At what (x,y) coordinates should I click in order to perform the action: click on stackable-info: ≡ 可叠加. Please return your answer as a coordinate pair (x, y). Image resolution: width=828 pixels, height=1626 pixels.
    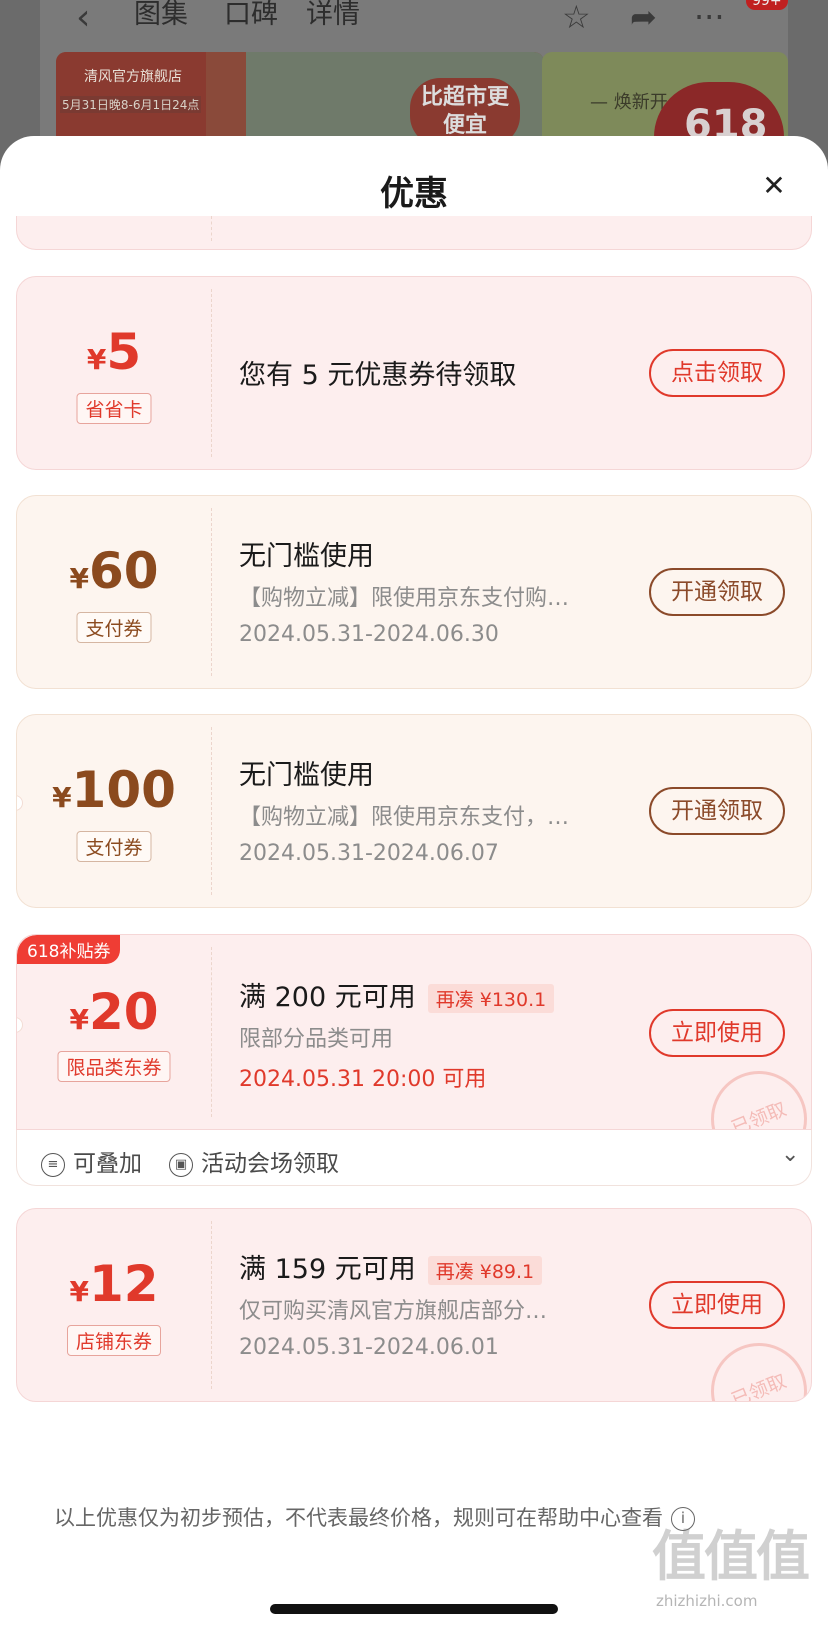
    Looking at the image, I should click on (91, 1161).